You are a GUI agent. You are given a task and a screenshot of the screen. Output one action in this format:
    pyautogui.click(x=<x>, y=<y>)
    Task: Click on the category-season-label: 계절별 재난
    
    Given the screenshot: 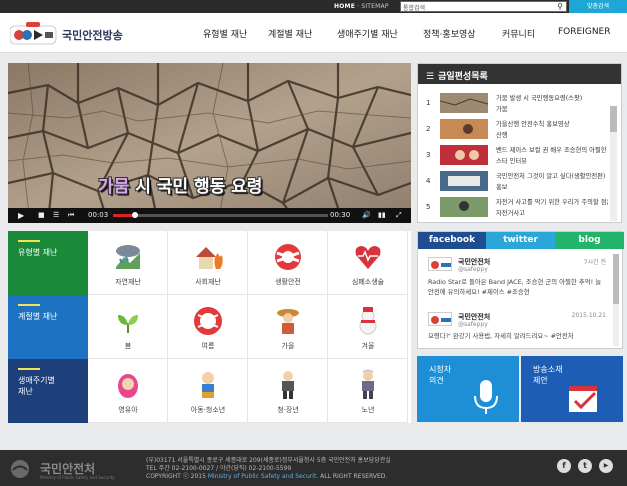 What is the action you would take?
    pyautogui.click(x=48, y=327)
    